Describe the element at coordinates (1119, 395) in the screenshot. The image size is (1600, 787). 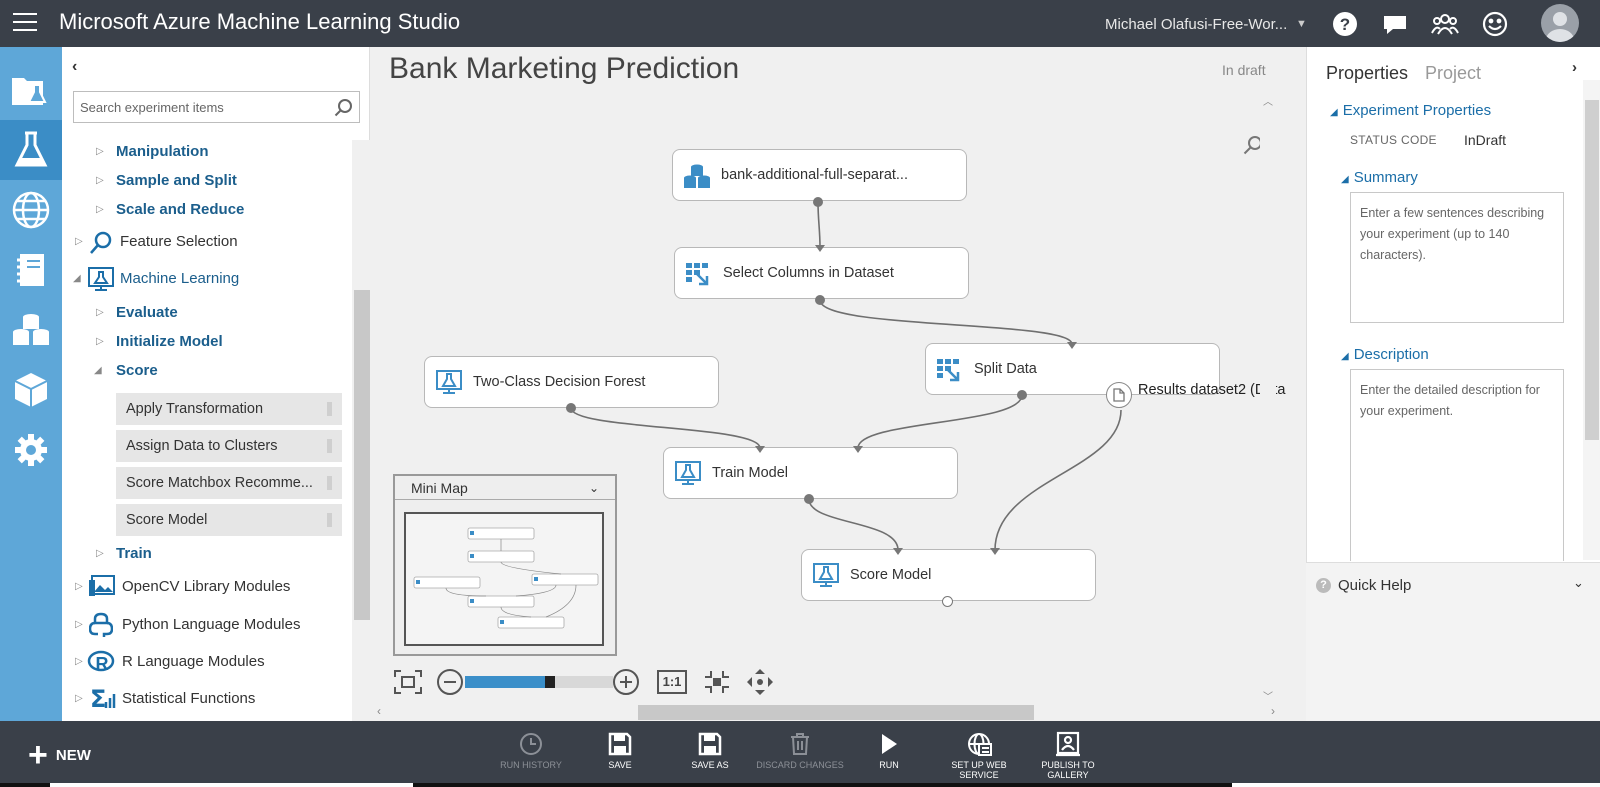
I see `output-port-results` at that location.